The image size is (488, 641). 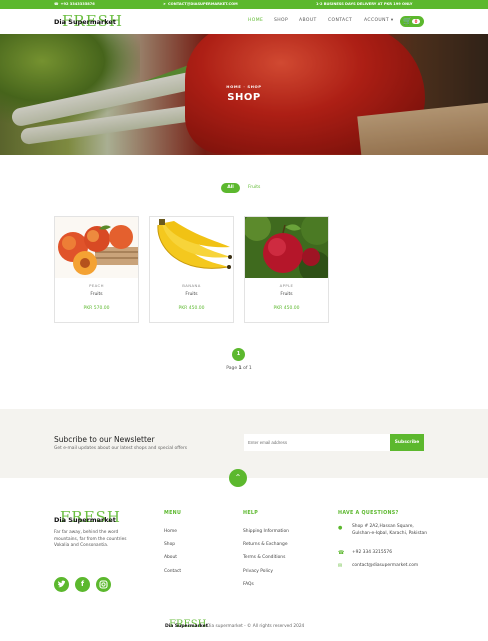 I want to click on map-pin-icon: ●, so click(x=340, y=528).